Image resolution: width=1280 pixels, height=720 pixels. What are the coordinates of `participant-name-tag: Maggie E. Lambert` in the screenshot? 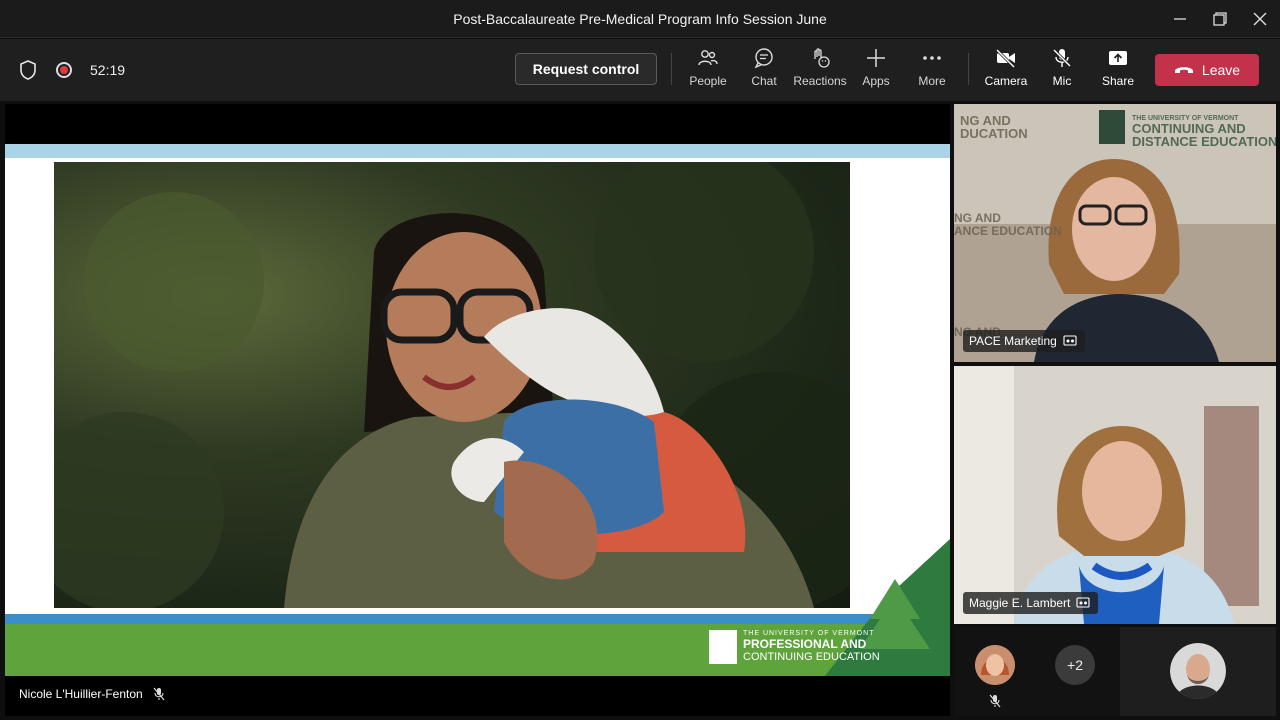 It's located at (1031, 603).